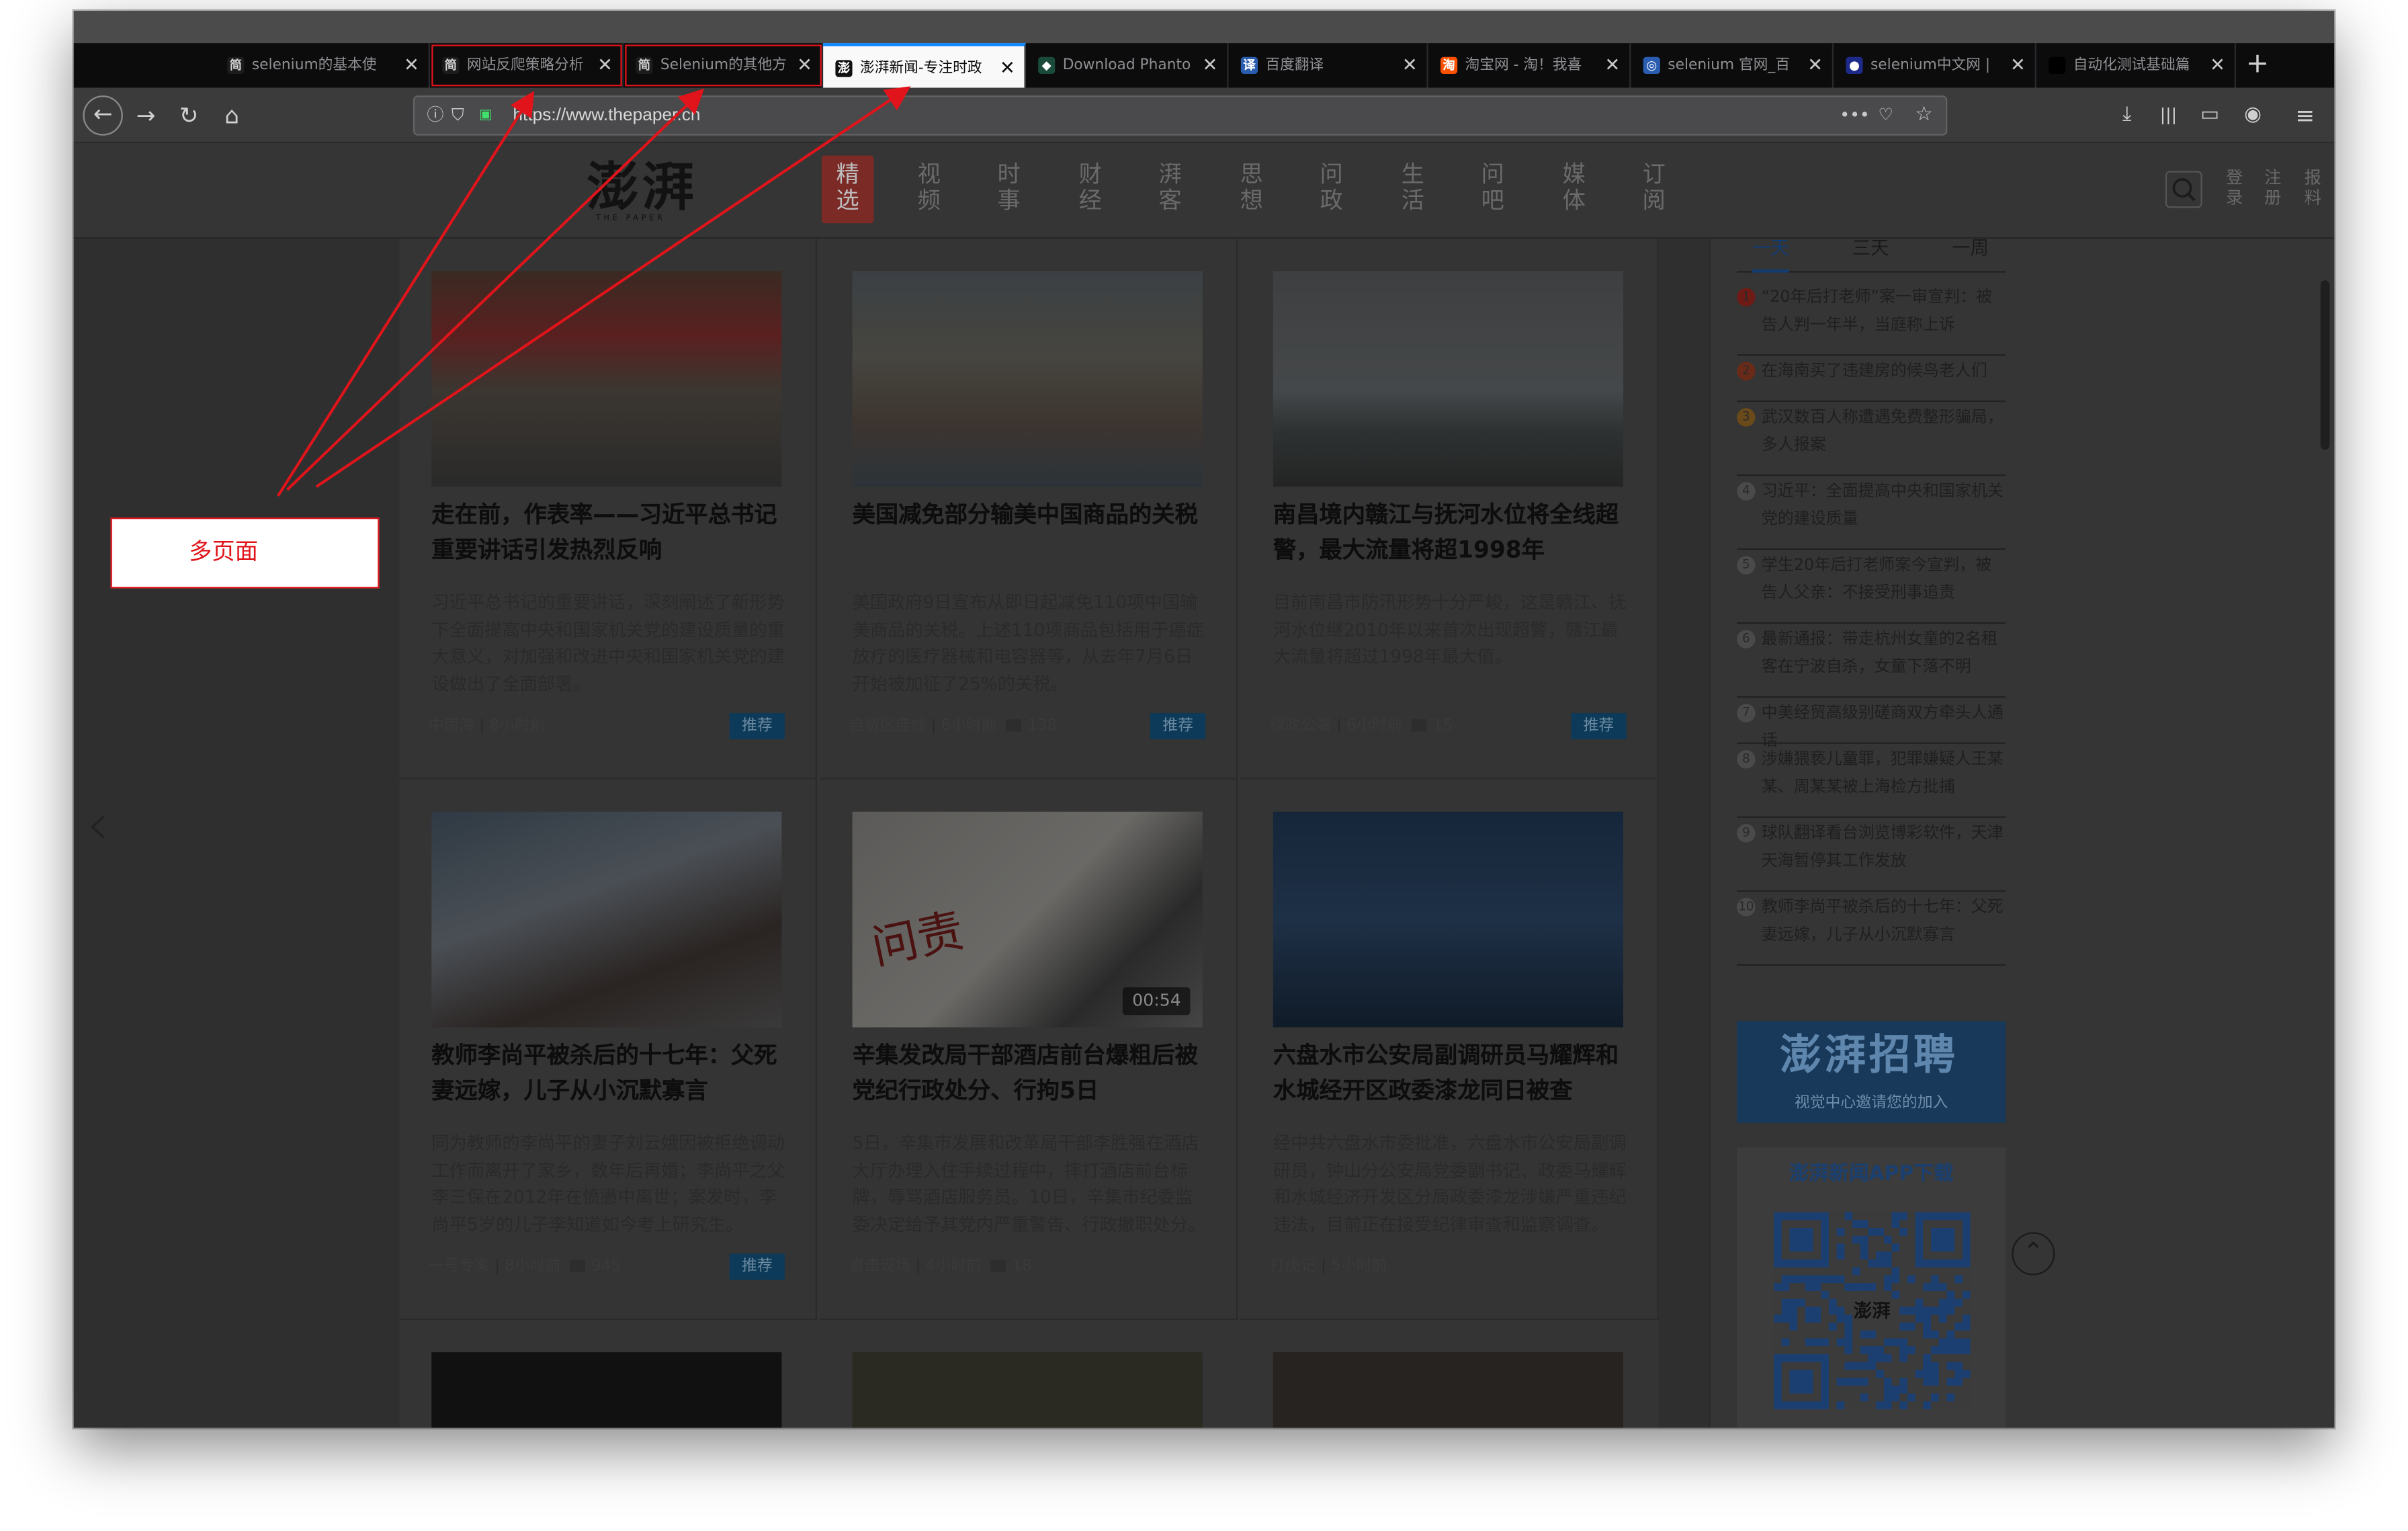 The height and width of the screenshot is (1531, 2408). I want to click on ranking-item: 1 “20年后打老师”案一审宣判：被告人判一年半，当庭称上诉, so click(1871, 319).